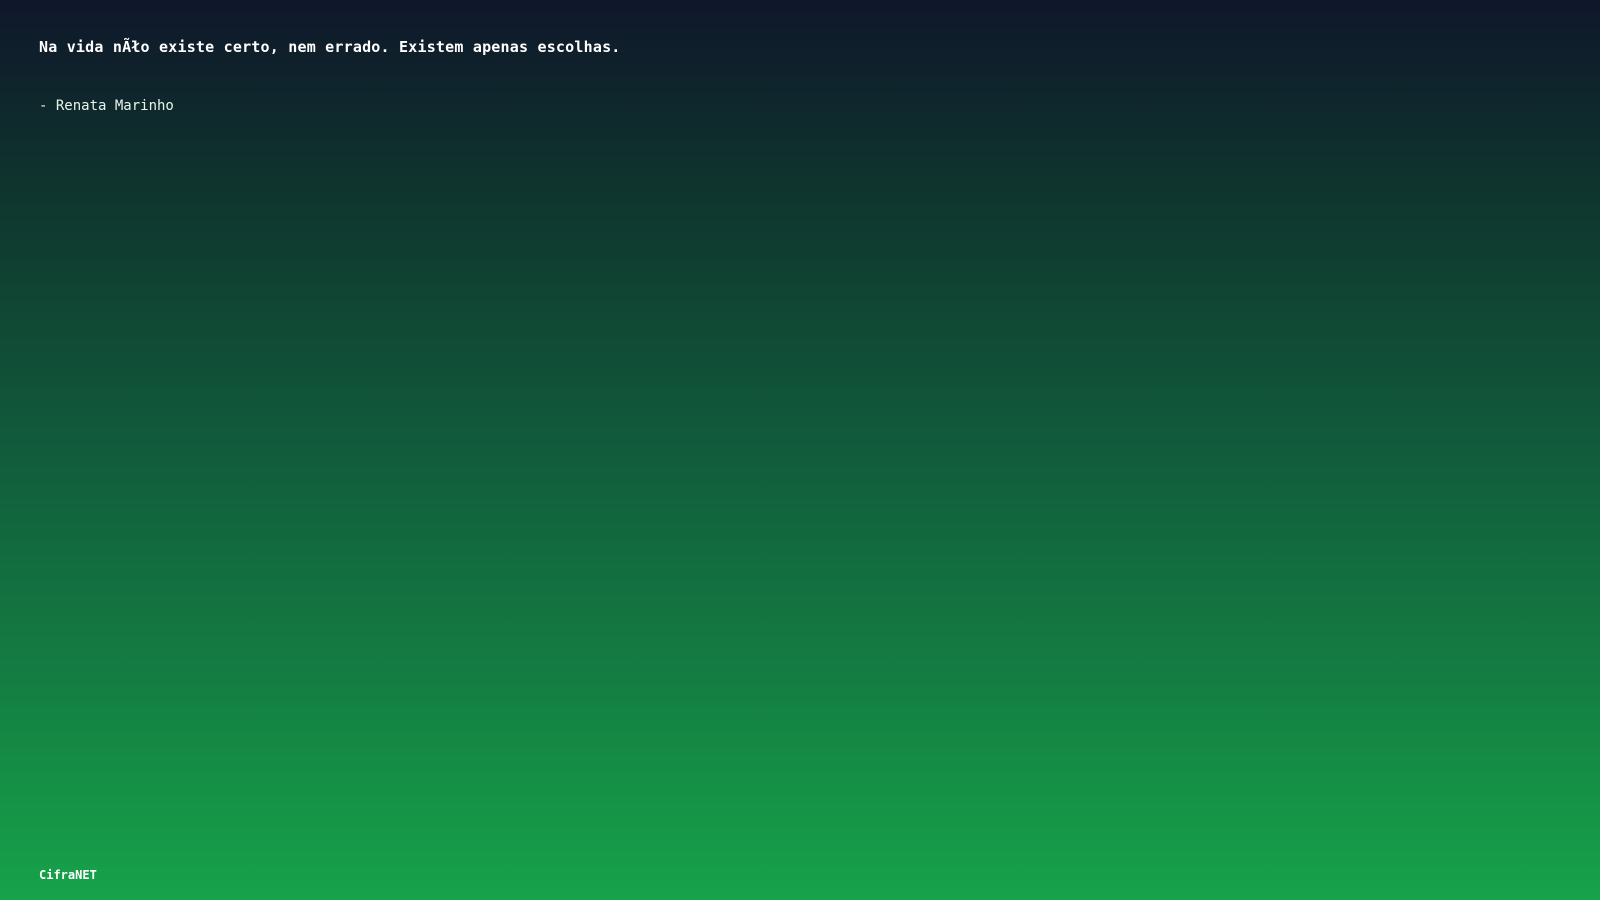 This screenshot has width=1600, height=900. What do you see at coordinates (68, 875) in the screenshot?
I see `brand-label: CifraNET` at bounding box center [68, 875].